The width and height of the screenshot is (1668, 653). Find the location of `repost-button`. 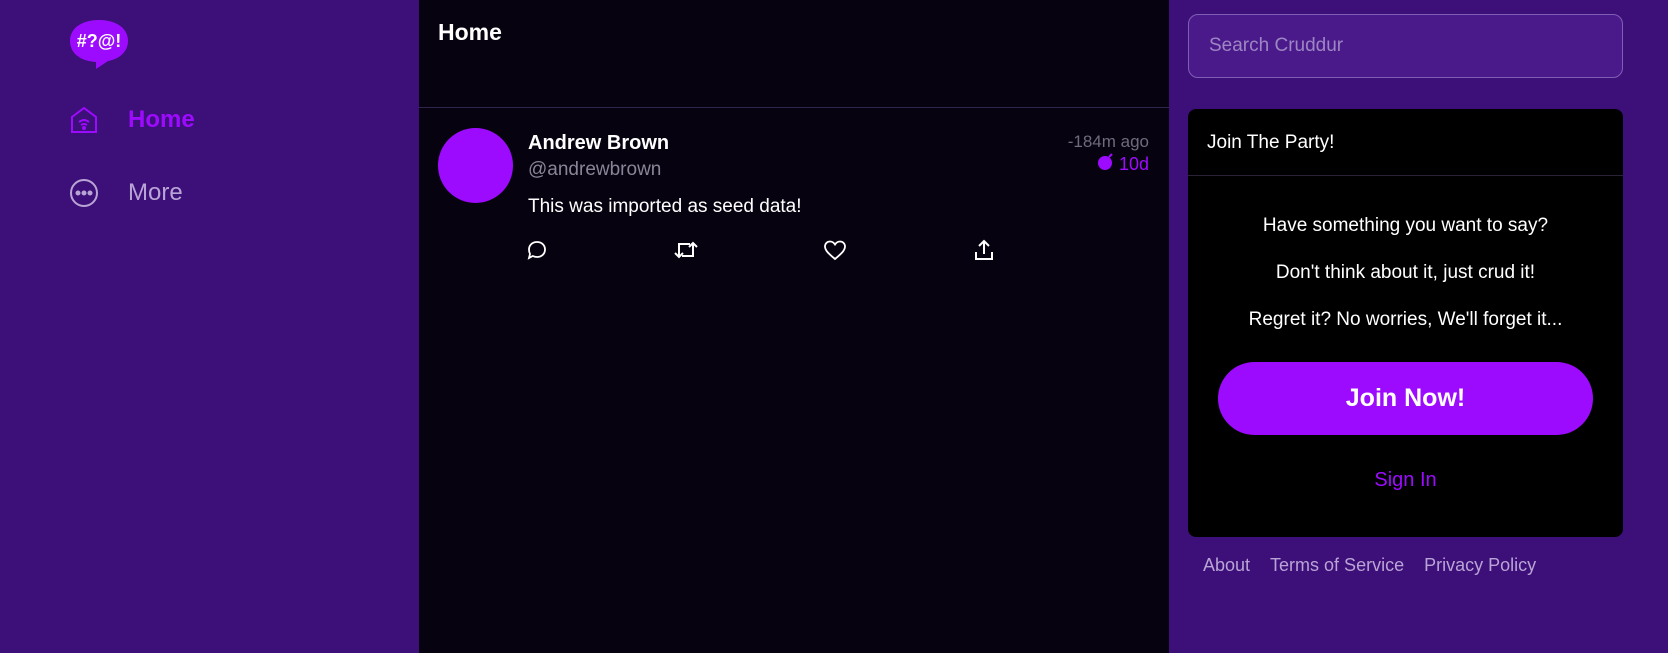

repost-button is located at coordinates (686, 252).